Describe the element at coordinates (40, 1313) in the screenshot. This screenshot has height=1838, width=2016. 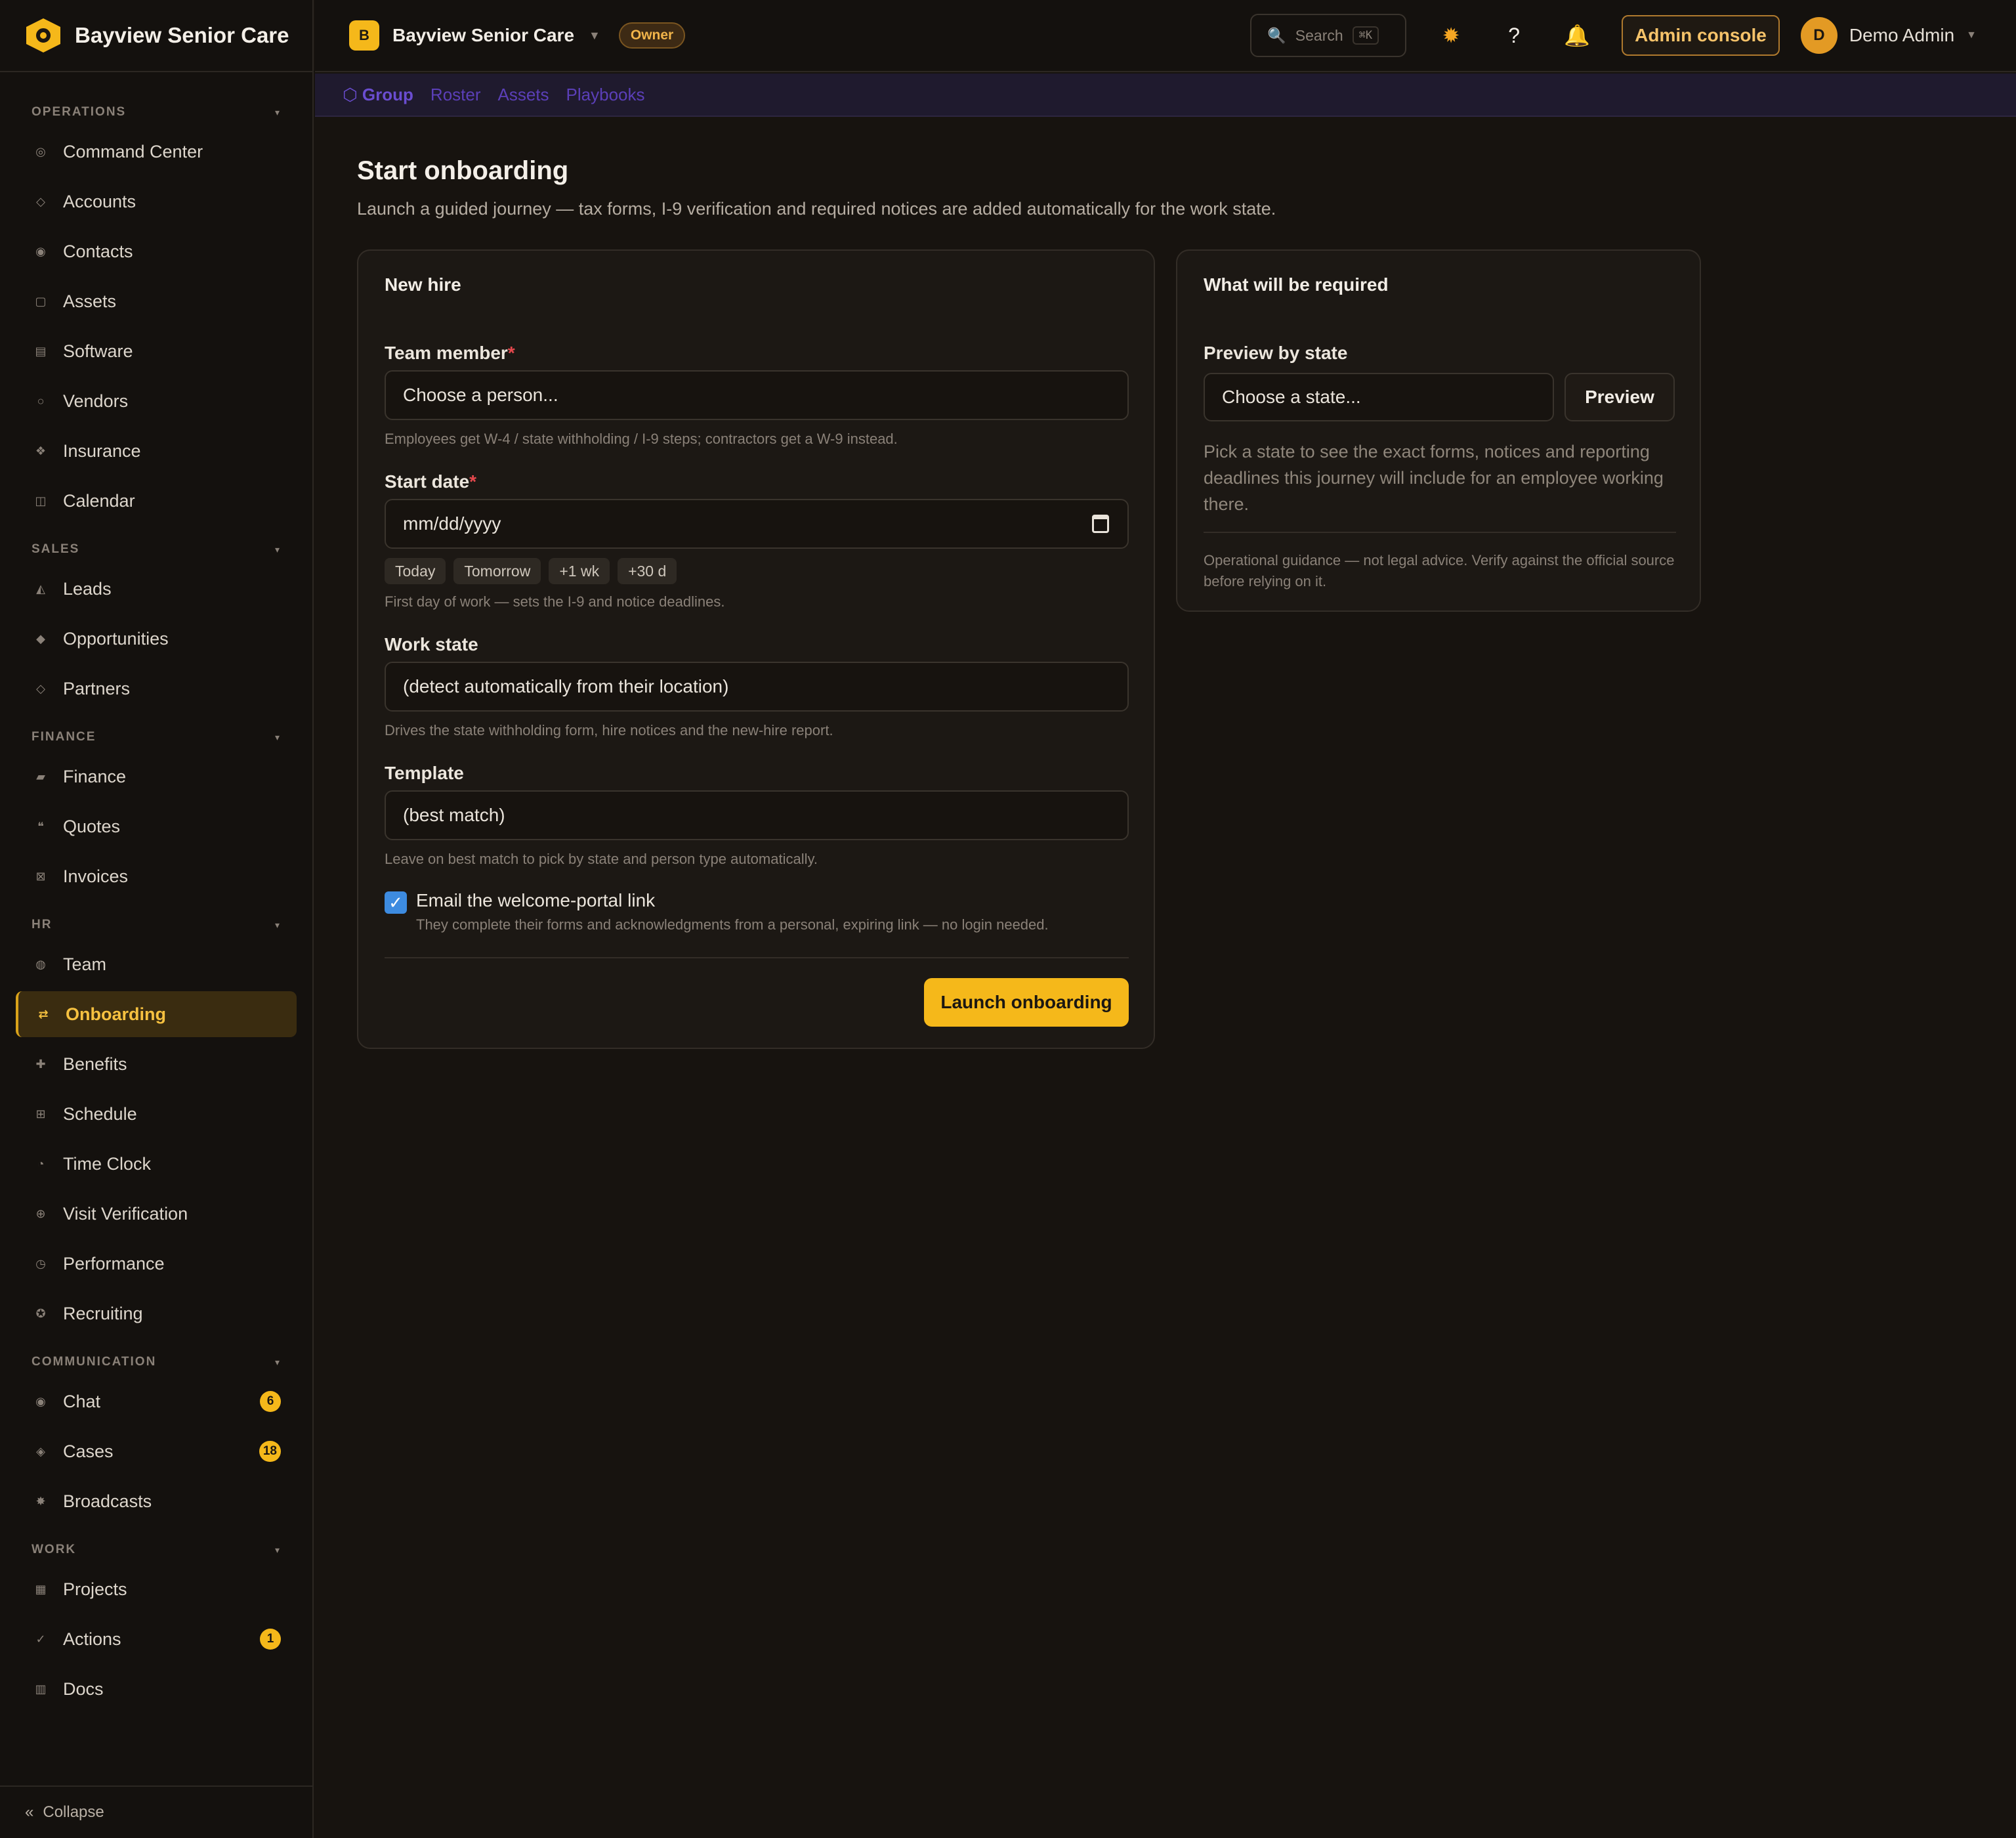
I see `recruiting-icon: ✪` at that location.